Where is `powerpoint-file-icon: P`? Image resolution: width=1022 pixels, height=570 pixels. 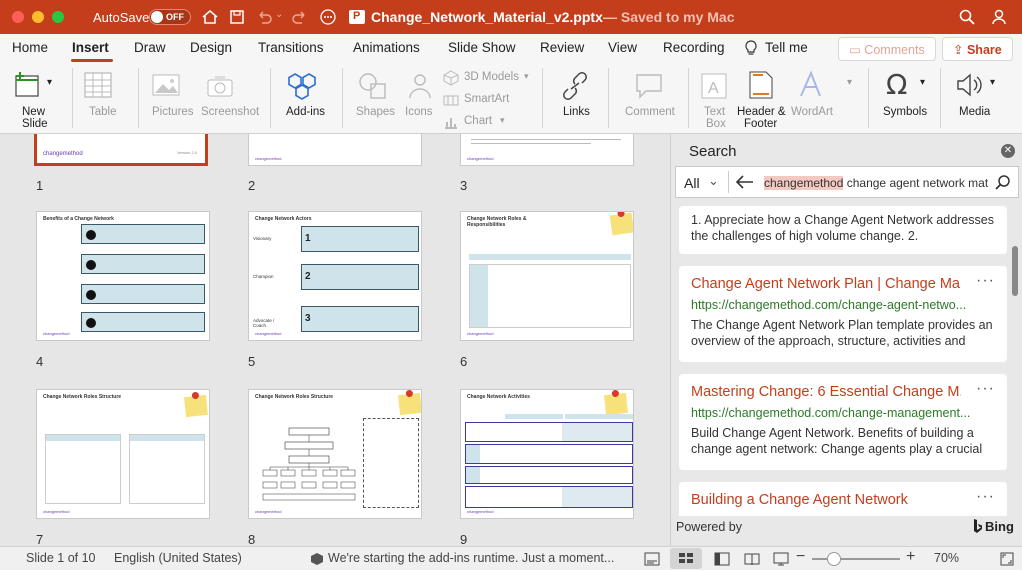
powerpoint-file-icon: P is located at coordinates (357, 17).